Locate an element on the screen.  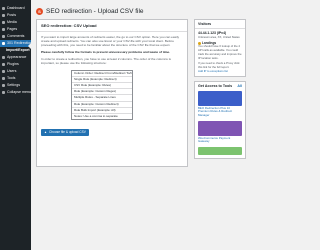
sidebar-item-dashboard: Dashboard is located at coordinates (15, 8).